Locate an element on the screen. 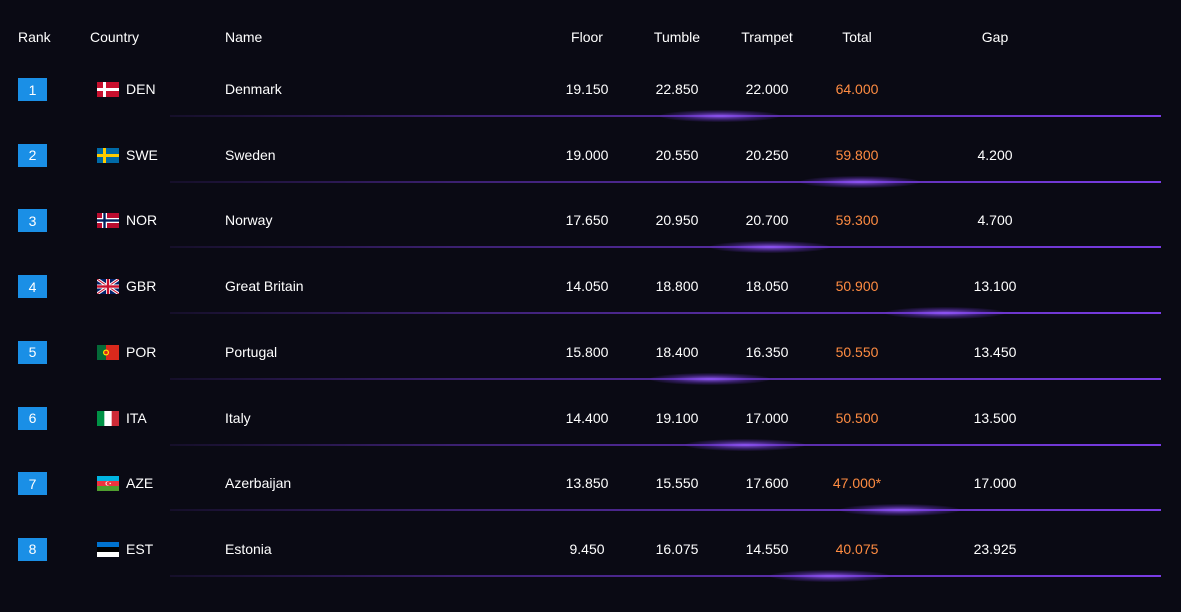 The height and width of the screenshot is (612, 1181). floor-score: 19.000 is located at coordinates (587, 154).